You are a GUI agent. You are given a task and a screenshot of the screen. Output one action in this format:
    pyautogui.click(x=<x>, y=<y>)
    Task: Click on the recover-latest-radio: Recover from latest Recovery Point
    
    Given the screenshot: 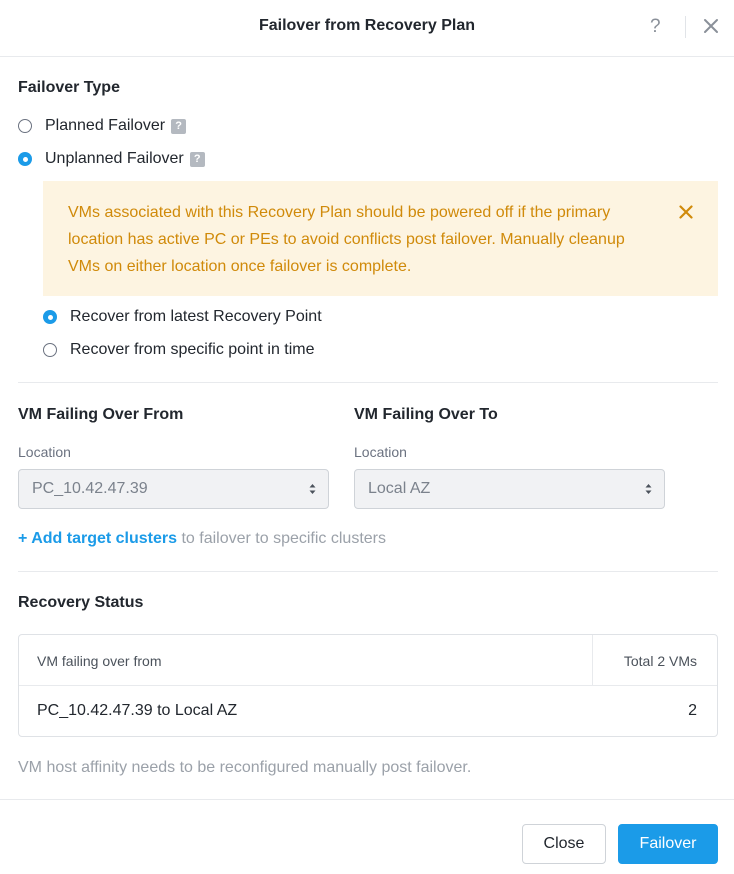 What is the action you would take?
    pyautogui.click(x=182, y=317)
    